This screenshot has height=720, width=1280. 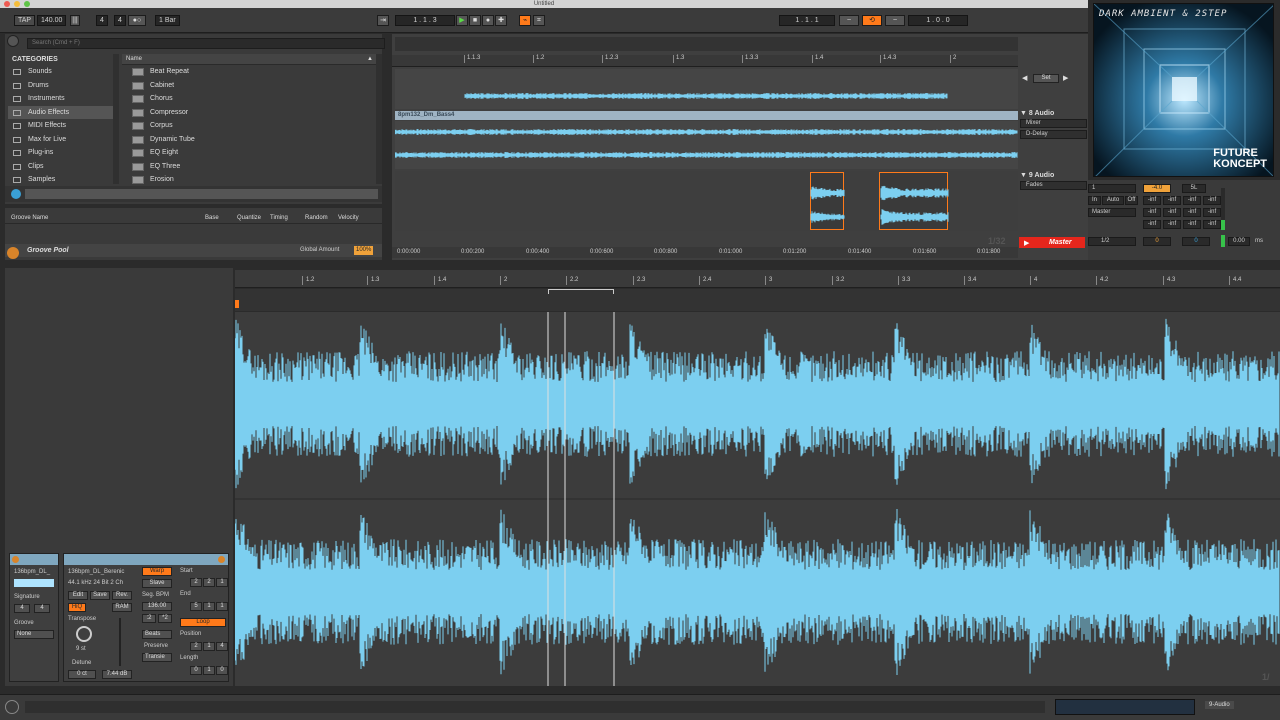 What do you see at coordinates (42, 608) in the screenshot?
I see `clip-signature-denominator: 4` at bounding box center [42, 608].